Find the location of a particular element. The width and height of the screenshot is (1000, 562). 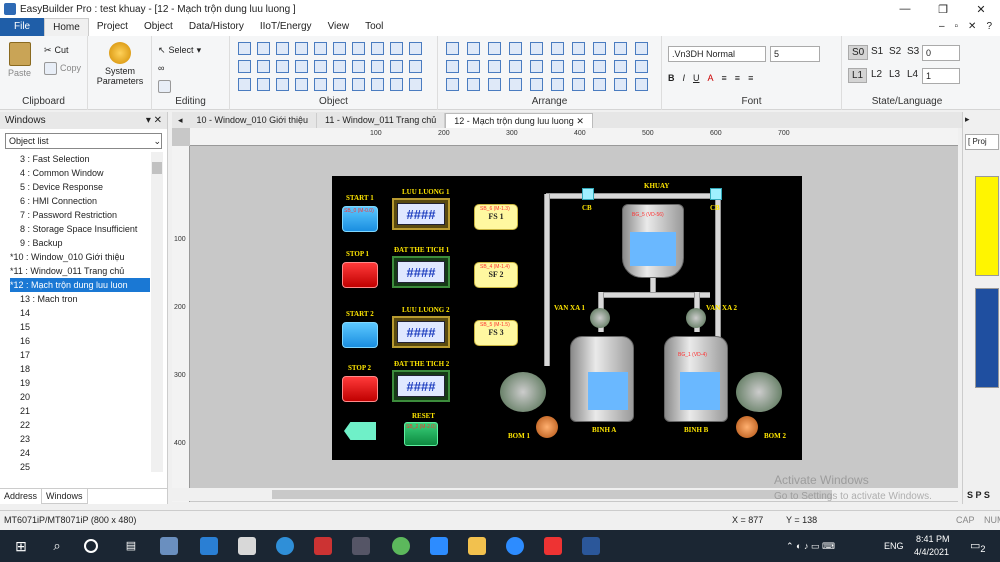

pump2-button is located at coordinates (747, 427).